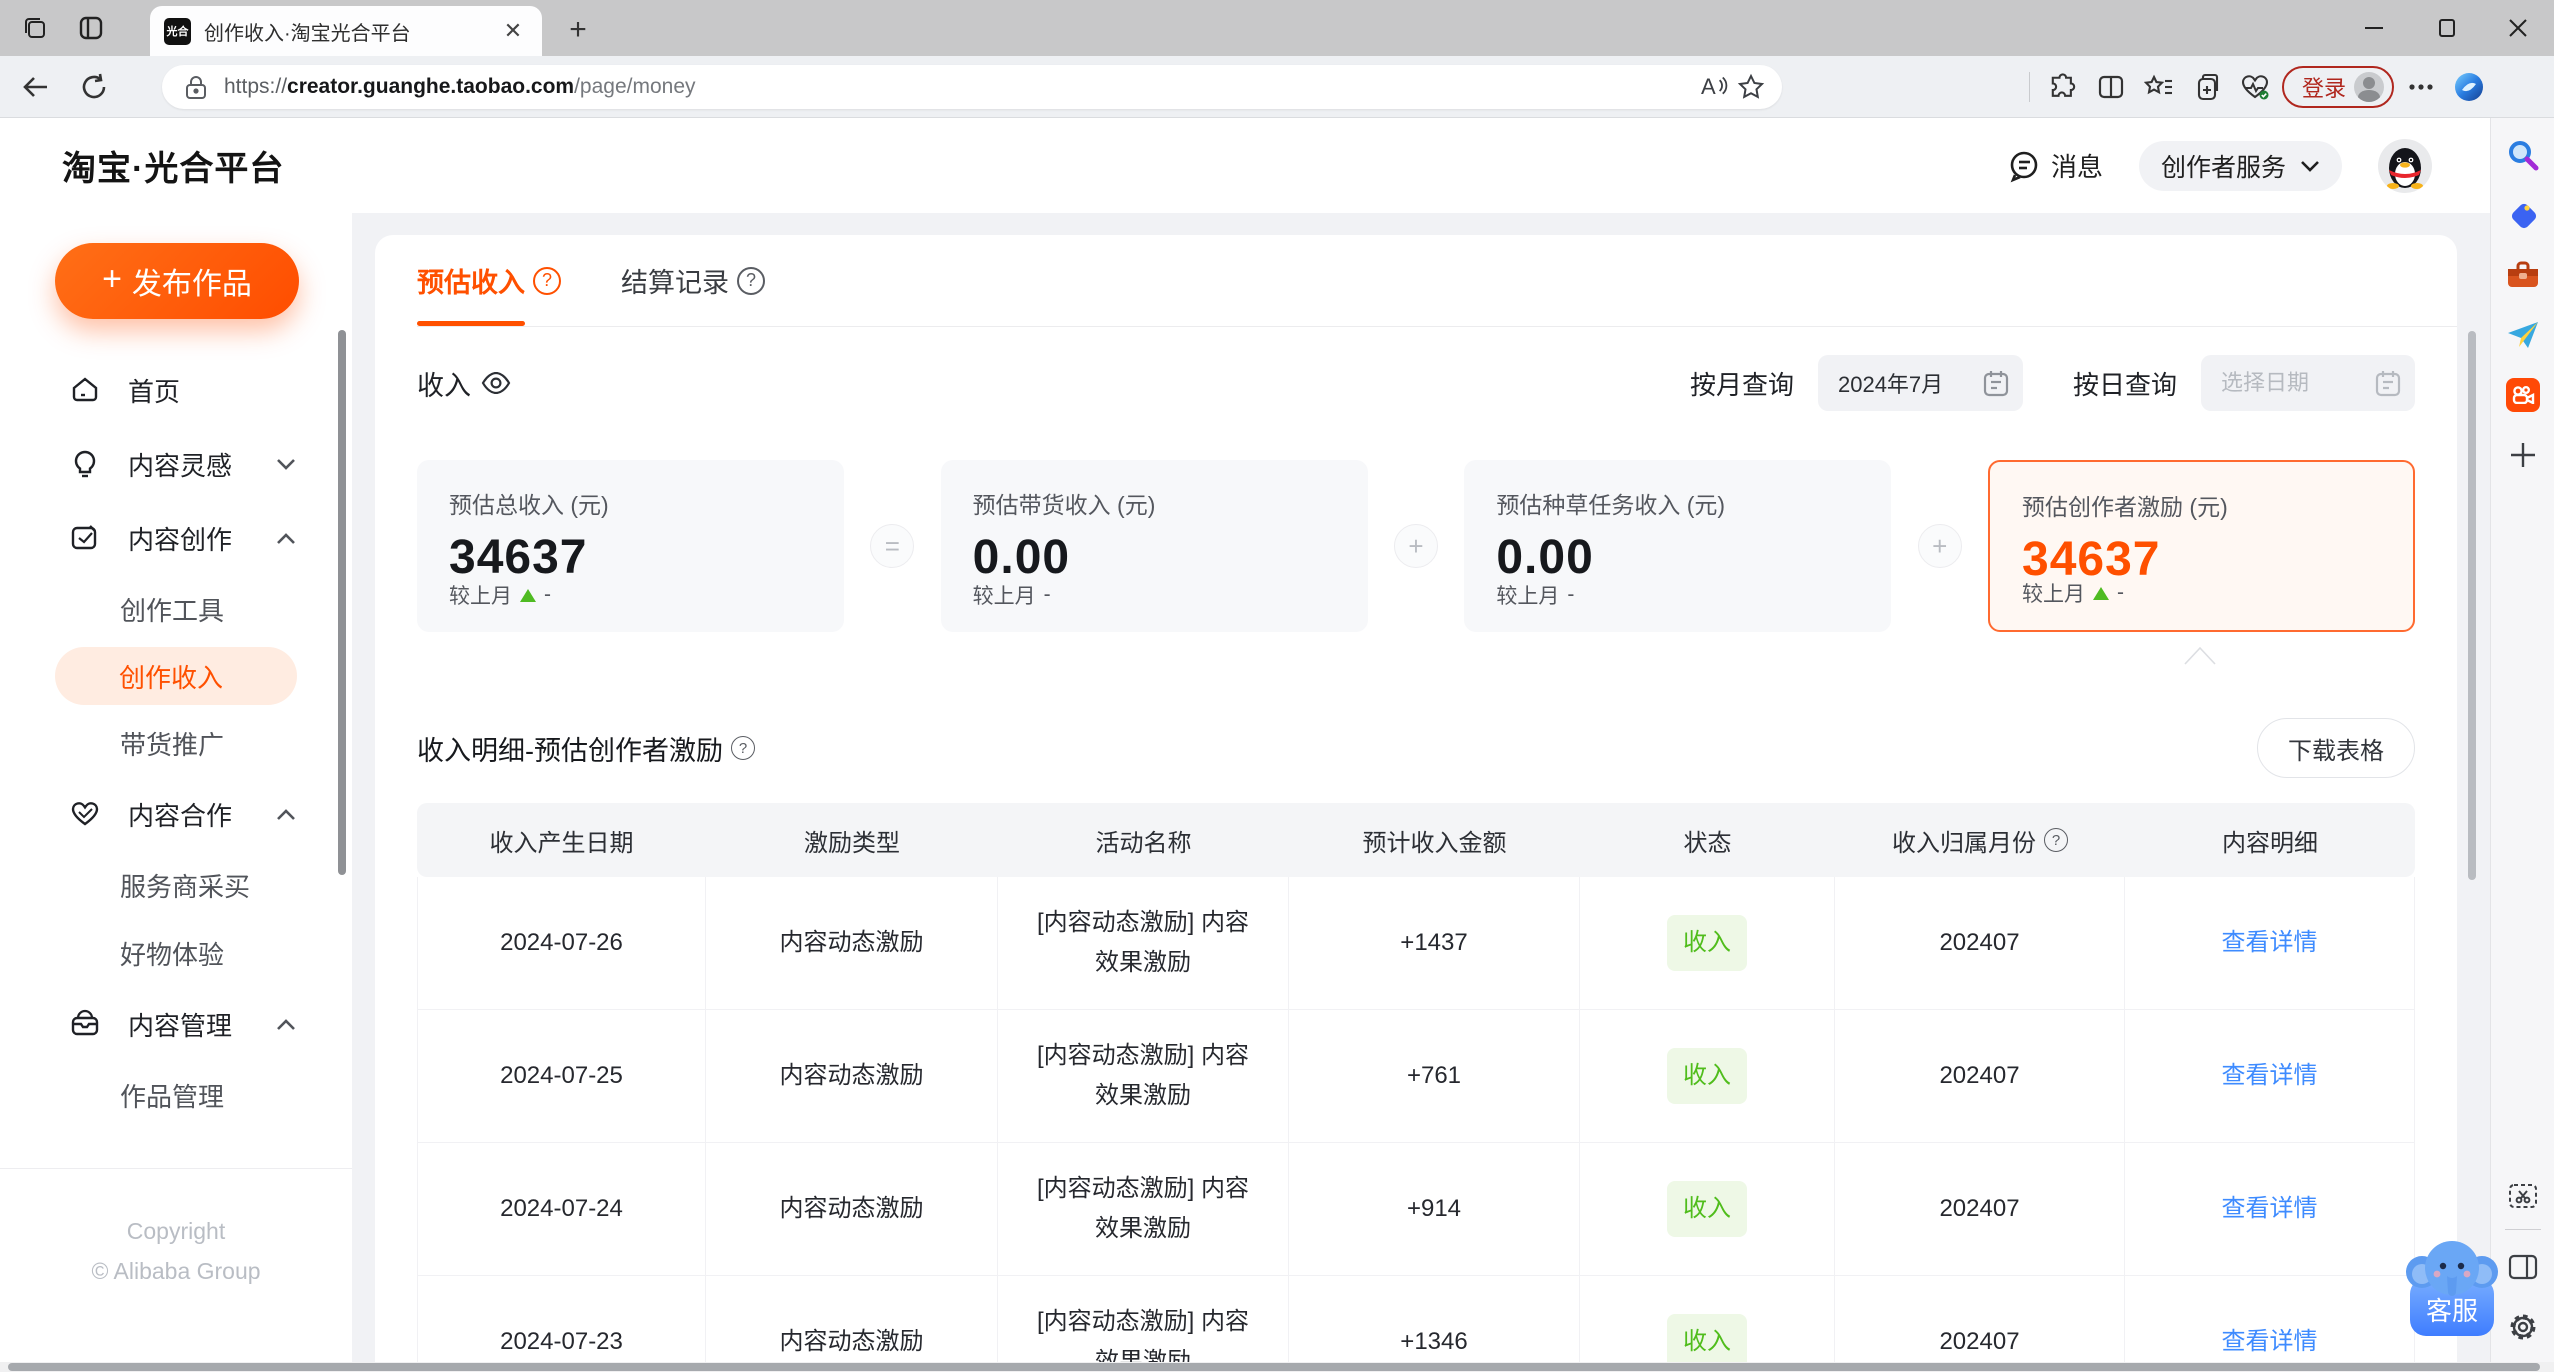 This screenshot has height=1372, width=2554. I want to click on detail-title: 收入明细-预估创作者激励 ?, so click(586, 748).